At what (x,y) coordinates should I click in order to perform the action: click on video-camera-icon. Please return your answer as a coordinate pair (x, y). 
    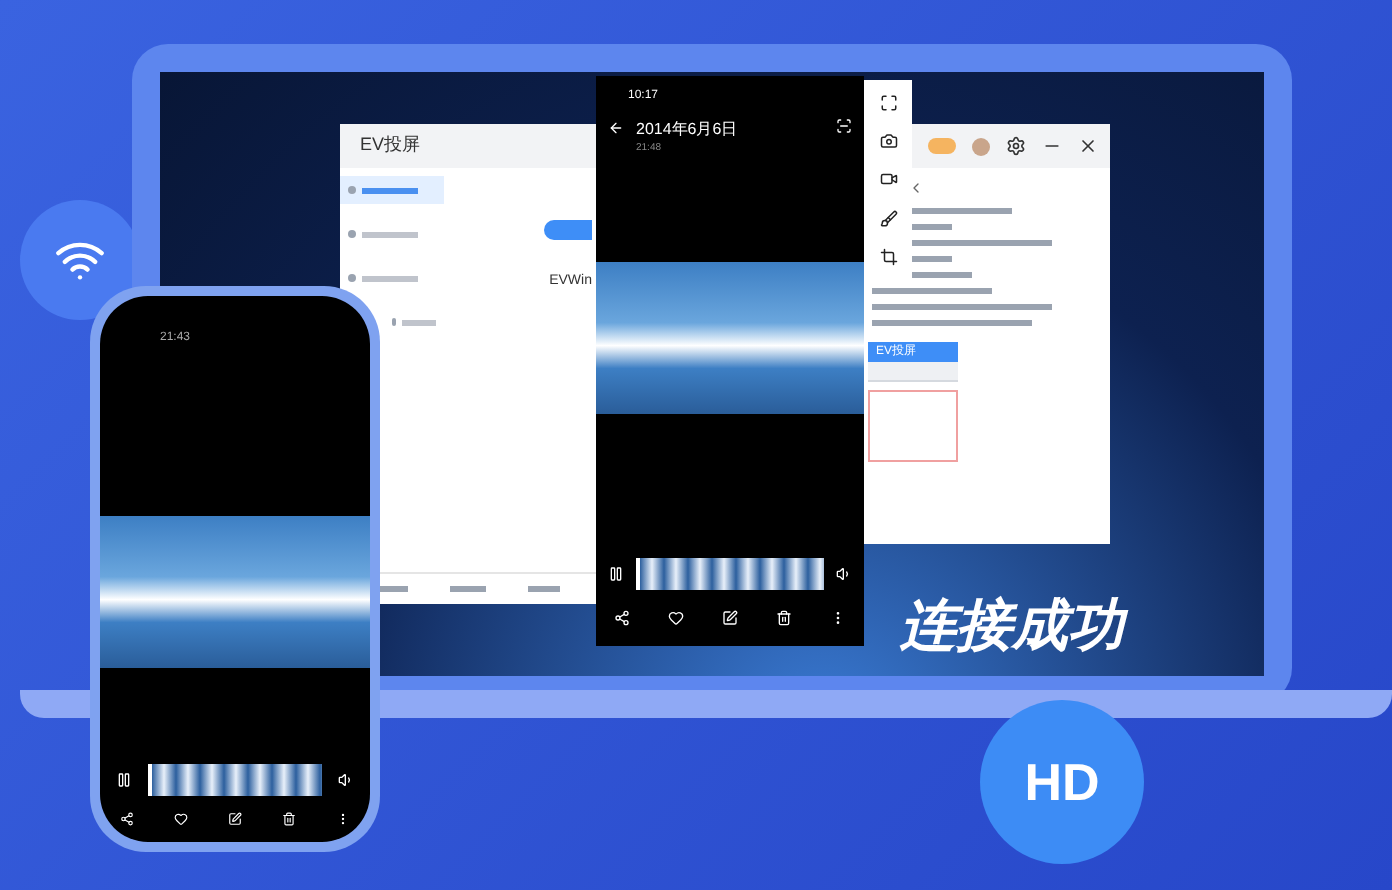
    Looking at the image, I should click on (888, 179).